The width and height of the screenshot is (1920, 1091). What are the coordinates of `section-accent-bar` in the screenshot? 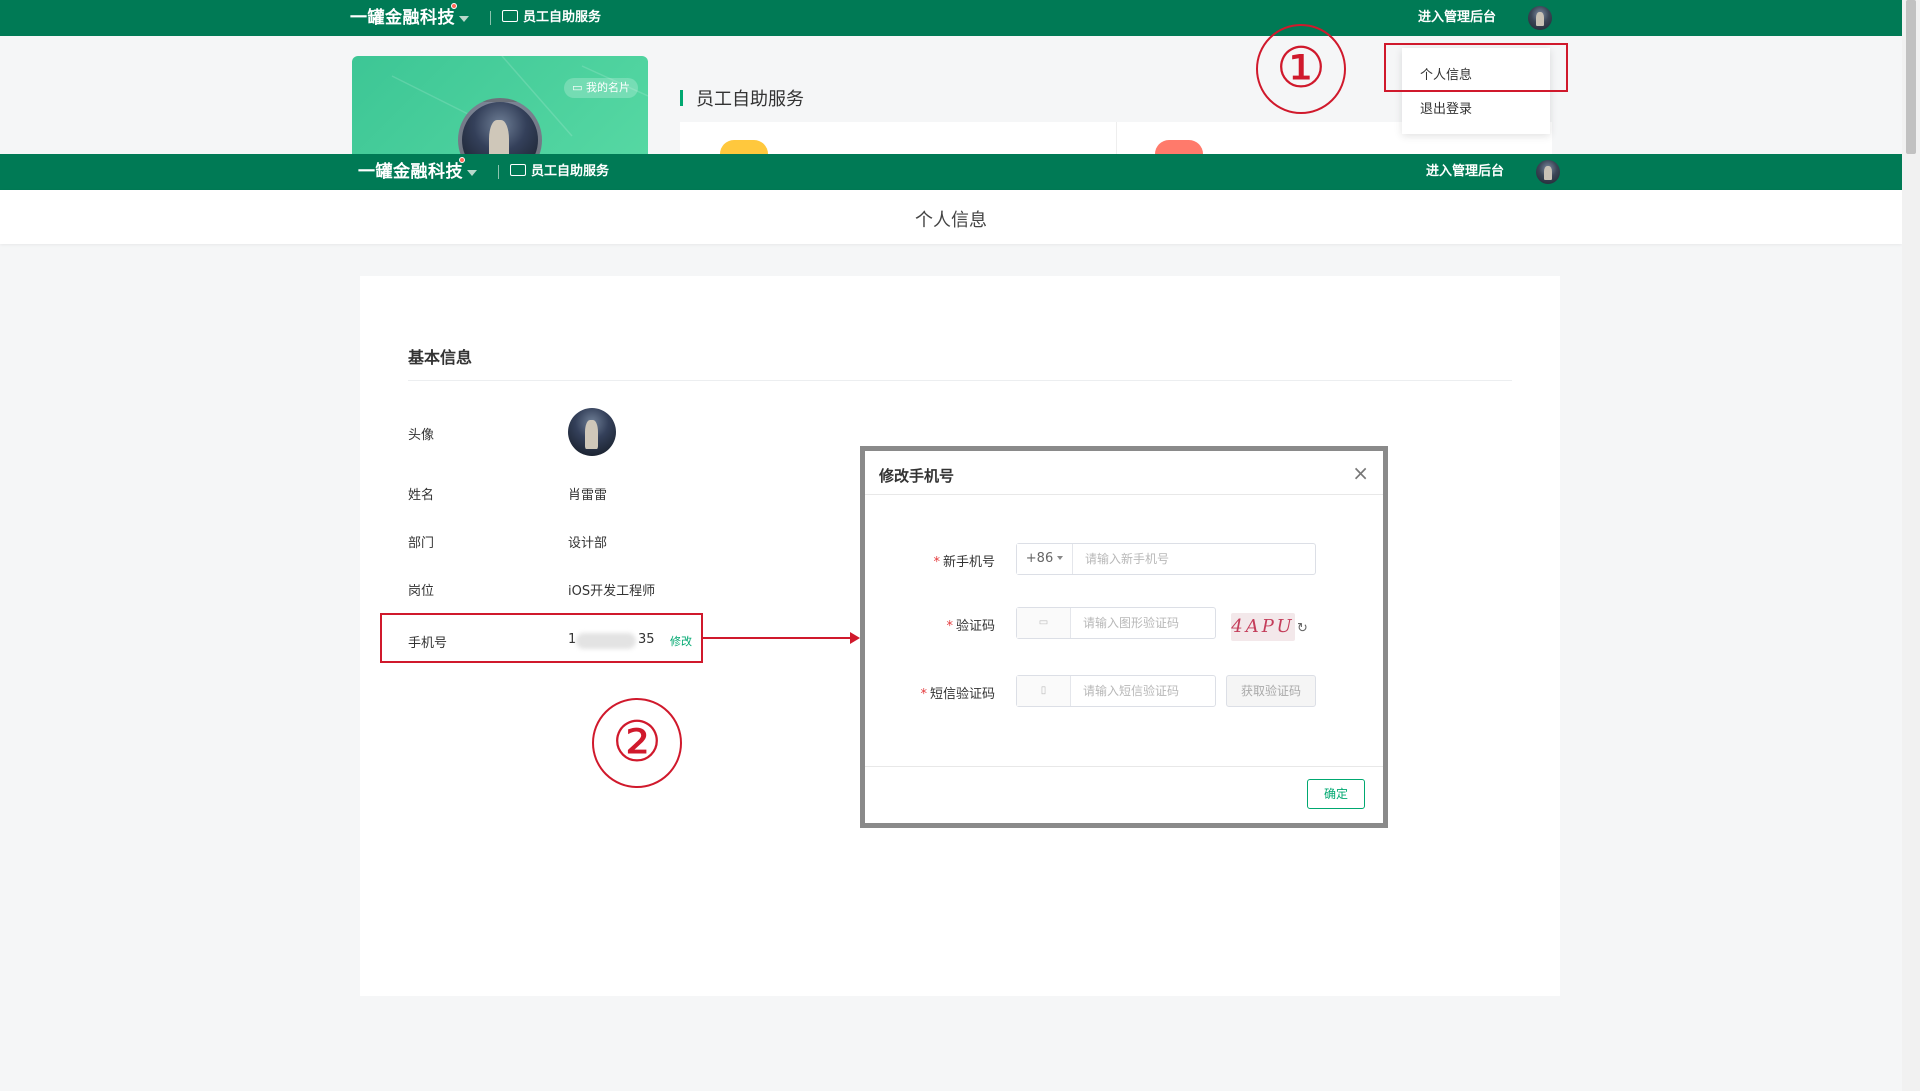 It's located at (681, 98).